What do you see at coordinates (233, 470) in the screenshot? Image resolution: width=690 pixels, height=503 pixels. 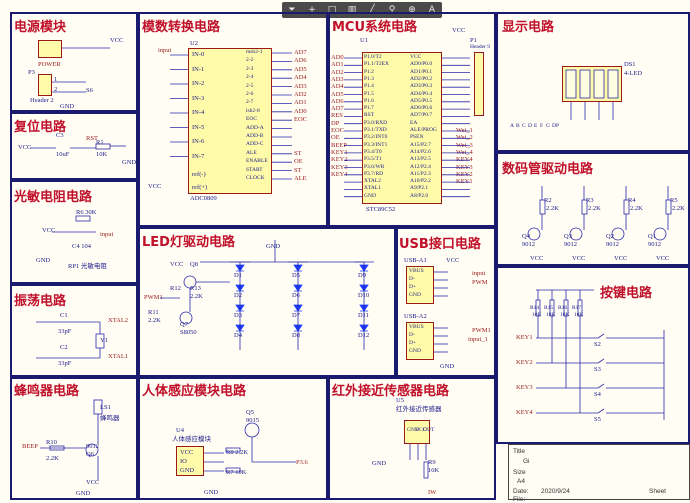 I see `pir-r7` at bounding box center [233, 470].